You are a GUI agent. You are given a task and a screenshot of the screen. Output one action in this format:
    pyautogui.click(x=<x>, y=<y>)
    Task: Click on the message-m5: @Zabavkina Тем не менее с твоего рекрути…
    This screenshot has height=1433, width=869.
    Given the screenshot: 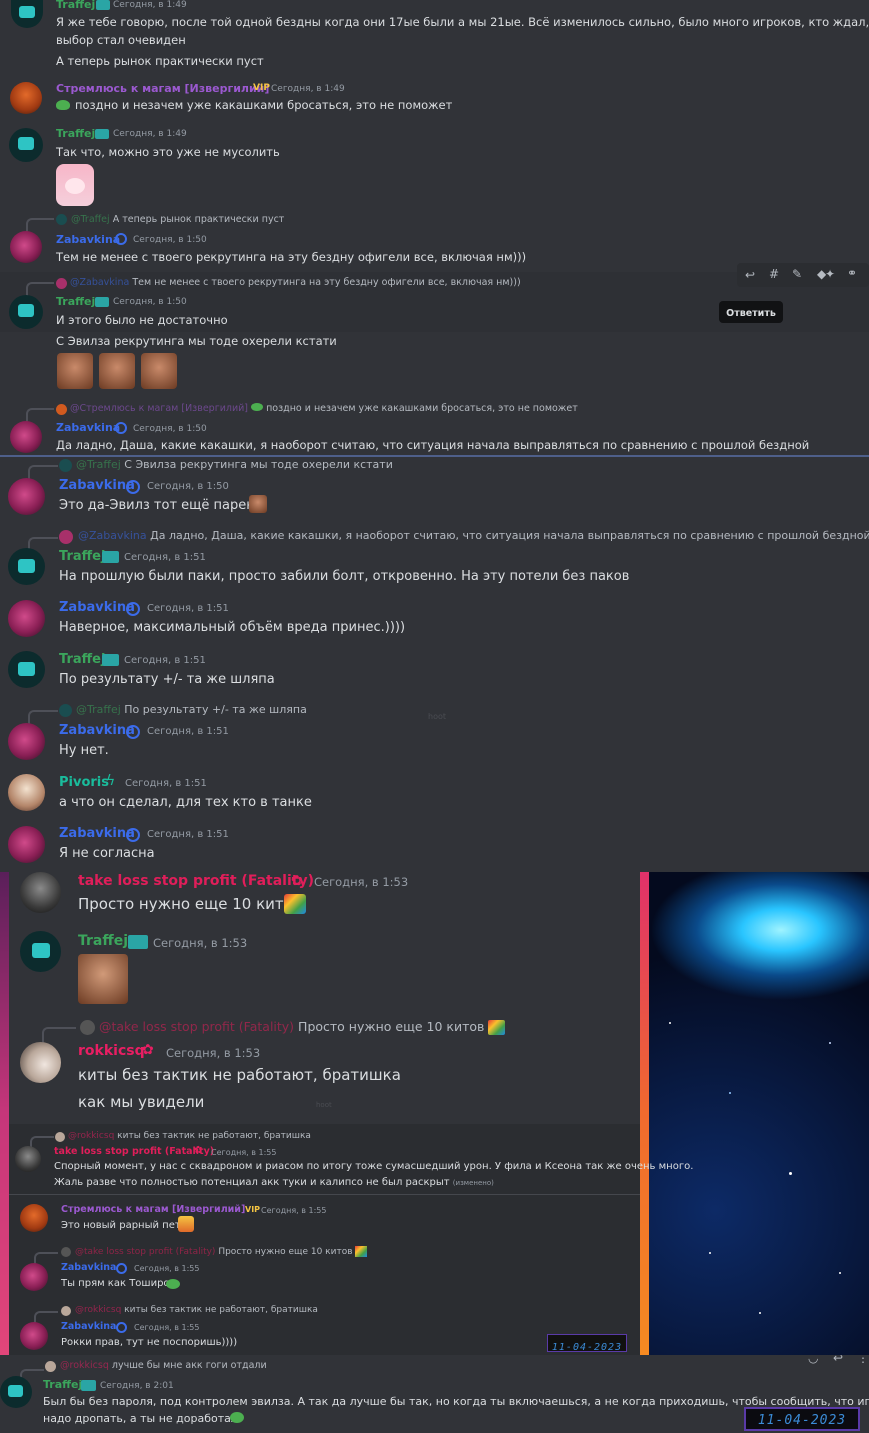 What is the action you would take?
    pyautogui.click(x=434, y=336)
    